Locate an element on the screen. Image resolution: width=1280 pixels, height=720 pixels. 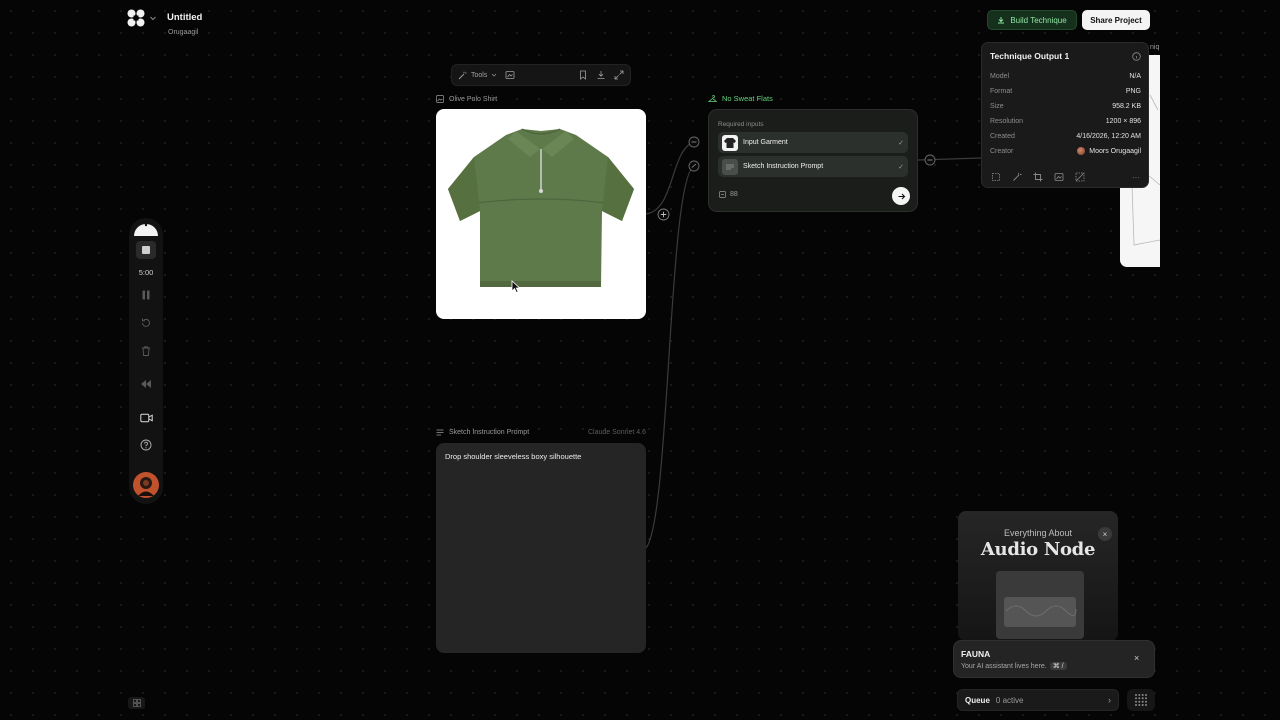
fauna-subtitle-text: Your AI assistant lives here. is located at coordinates (1004, 666).